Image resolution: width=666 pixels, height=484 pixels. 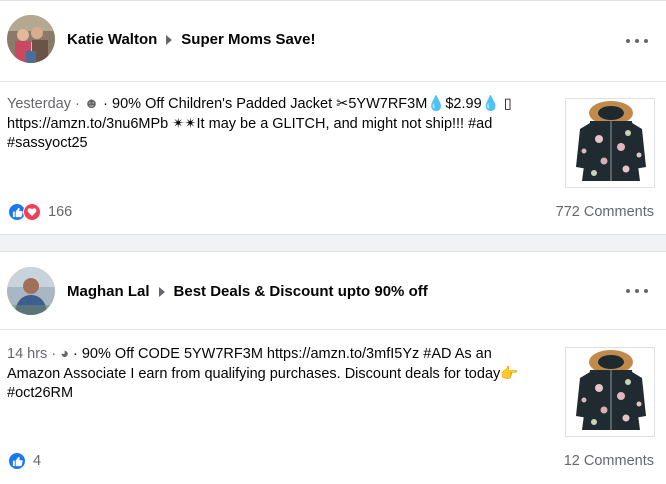 What do you see at coordinates (27, 354) in the screenshot?
I see `timestamp: 14 hrs` at bounding box center [27, 354].